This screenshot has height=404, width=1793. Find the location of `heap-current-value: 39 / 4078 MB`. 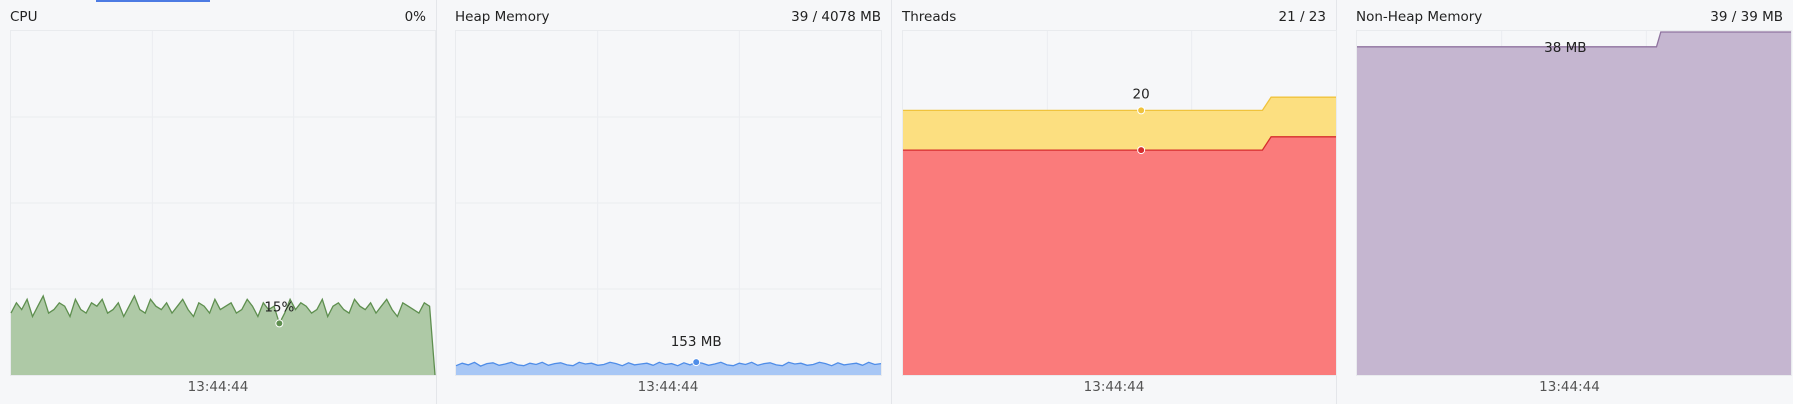

heap-current-value: 39 / 4078 MB is located at coordinates (836, 17).